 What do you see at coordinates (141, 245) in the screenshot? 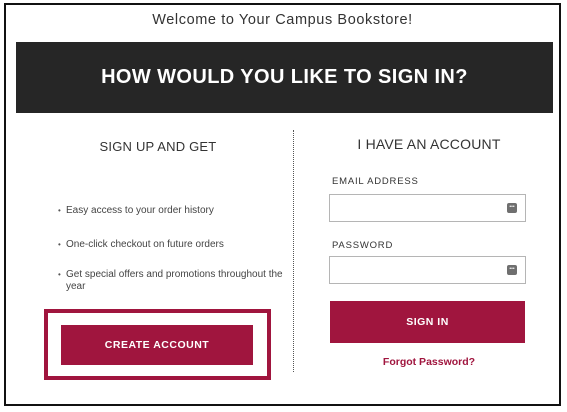
I see `benefit-item: One-click checkout on future orders` at bounding box center [141, 245].